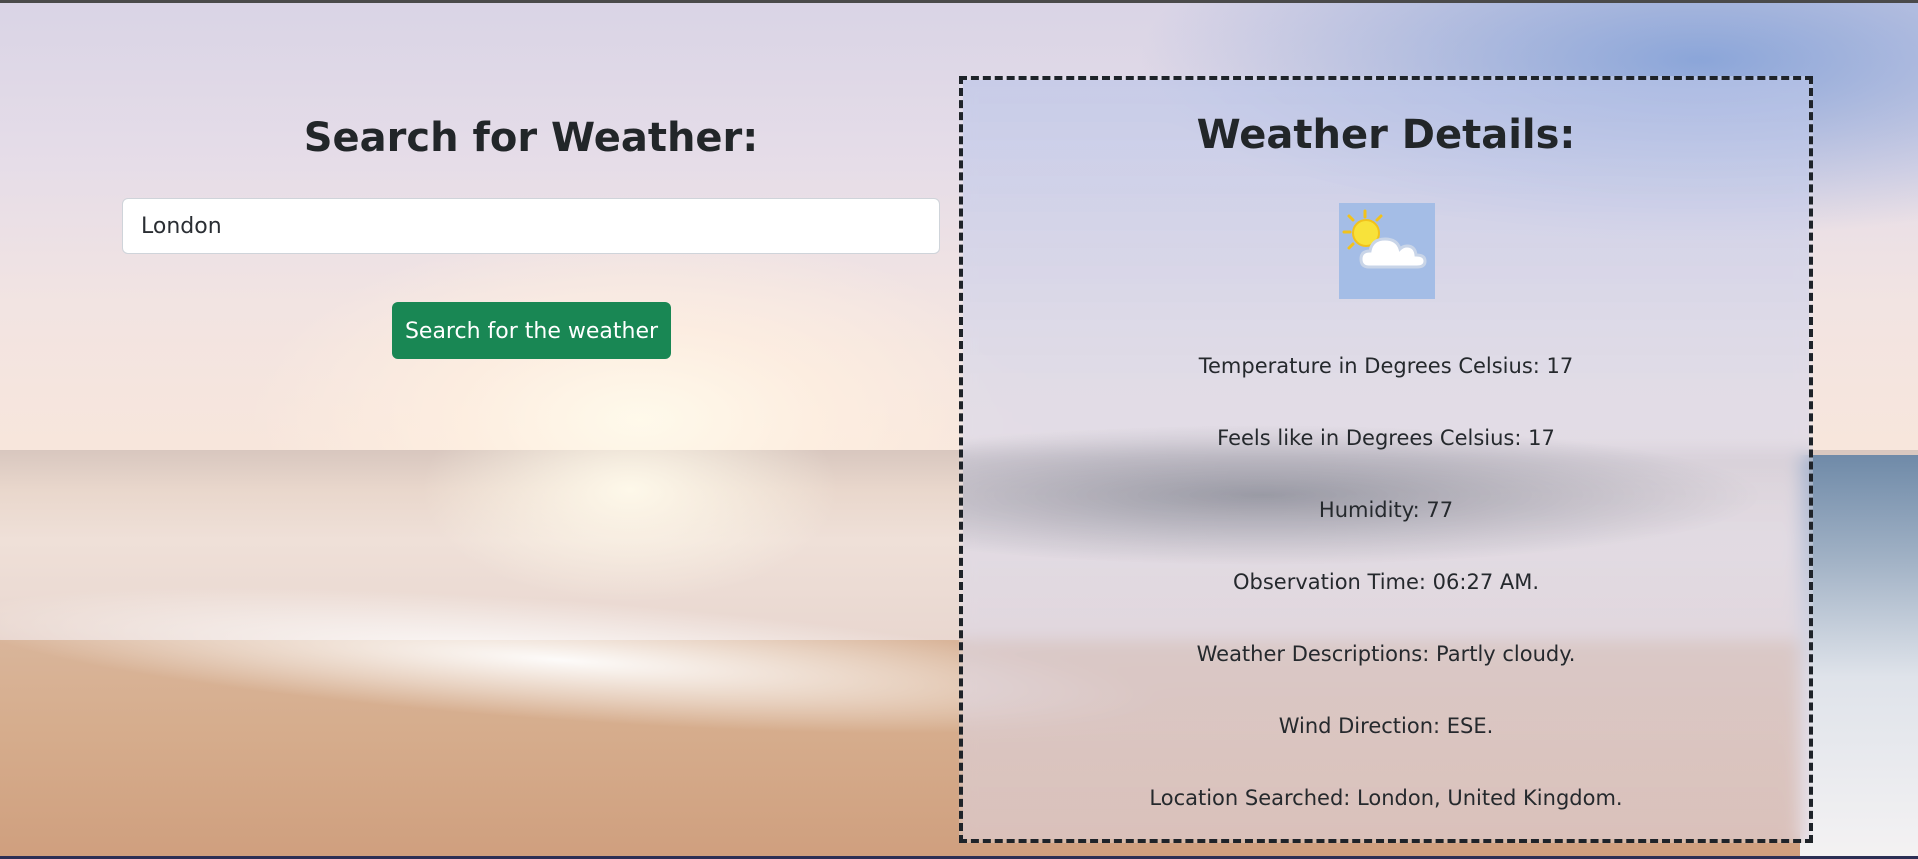 Image resolution: width=1918 pixels, height=859 pixels. What do you see at coordinates (1859, 657) in the screenshot?
I see `background-sea-right` at bounding box center [1859, 657].